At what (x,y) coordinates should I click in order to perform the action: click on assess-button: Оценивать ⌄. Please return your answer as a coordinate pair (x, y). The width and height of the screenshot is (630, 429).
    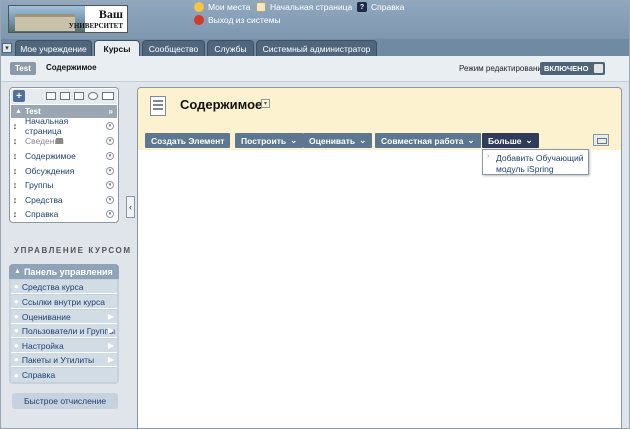
    Looking at the image, I should click on (338, 140).